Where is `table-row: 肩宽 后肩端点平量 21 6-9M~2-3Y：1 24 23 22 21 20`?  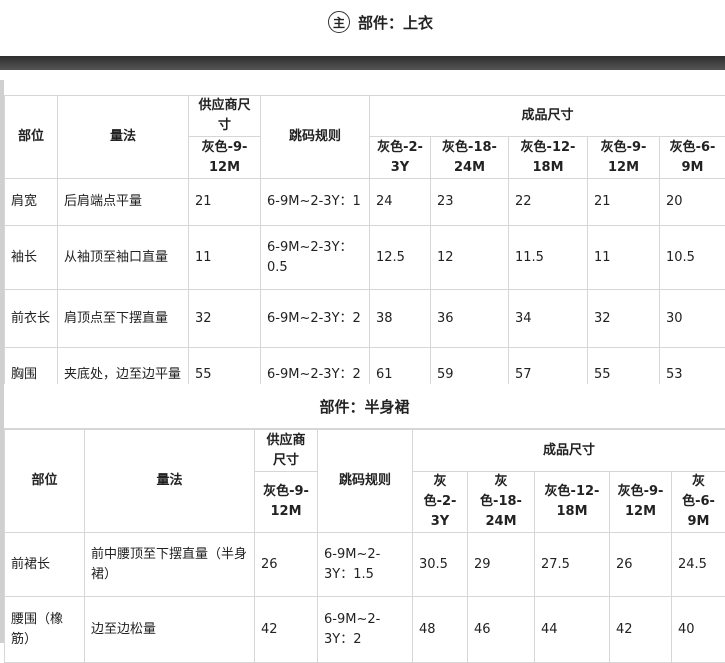
table-row: 肩宽 后肩端点平量 21 6-9M~2-3Y：1 24 23 22 21 20 is located at coordinates (365, 202).